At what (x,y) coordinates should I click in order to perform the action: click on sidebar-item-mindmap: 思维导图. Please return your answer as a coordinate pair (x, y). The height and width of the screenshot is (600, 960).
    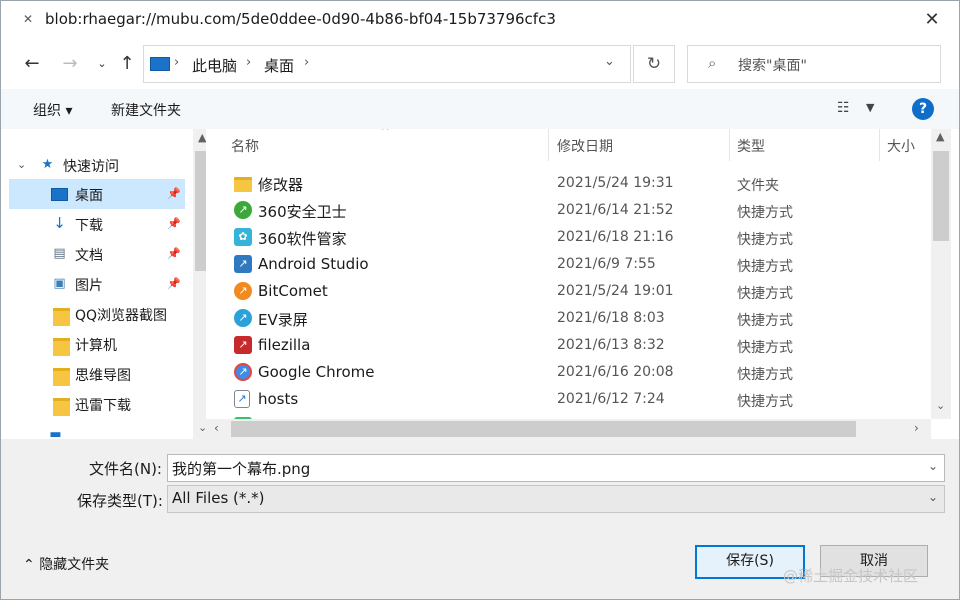
    Looking at the image, I should click on (97, 374).